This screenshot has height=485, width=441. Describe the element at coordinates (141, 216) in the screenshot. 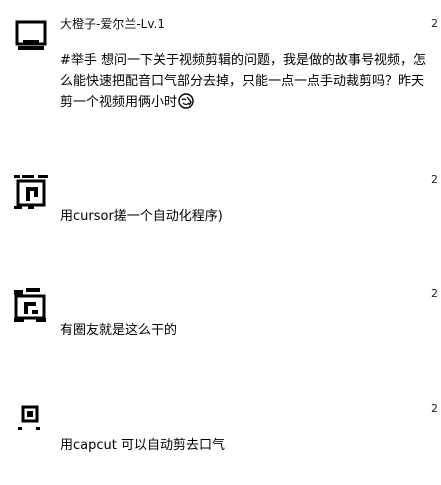

I see `comment-text: 用cursor搓一个自动化程序)` at that location.